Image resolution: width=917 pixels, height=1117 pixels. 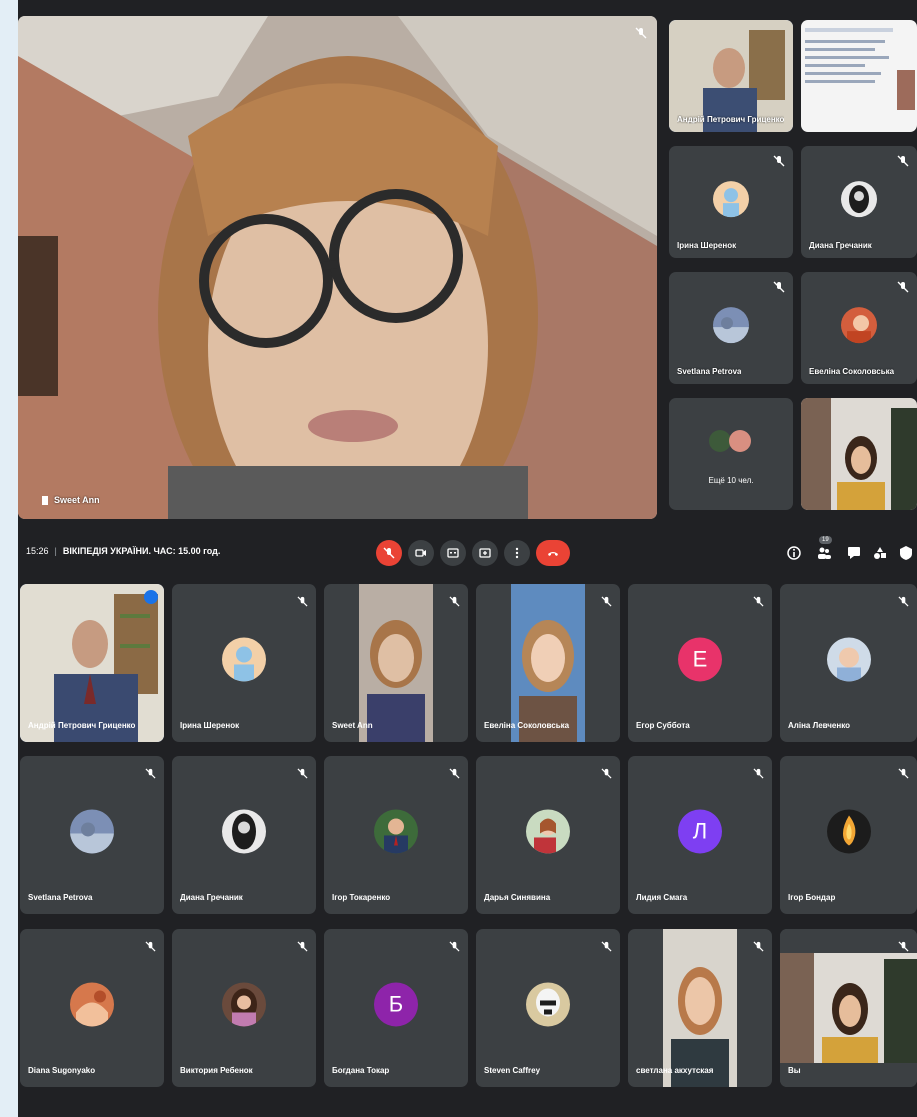 I want to click on screen-share-frame, so click(x=859, y=76).